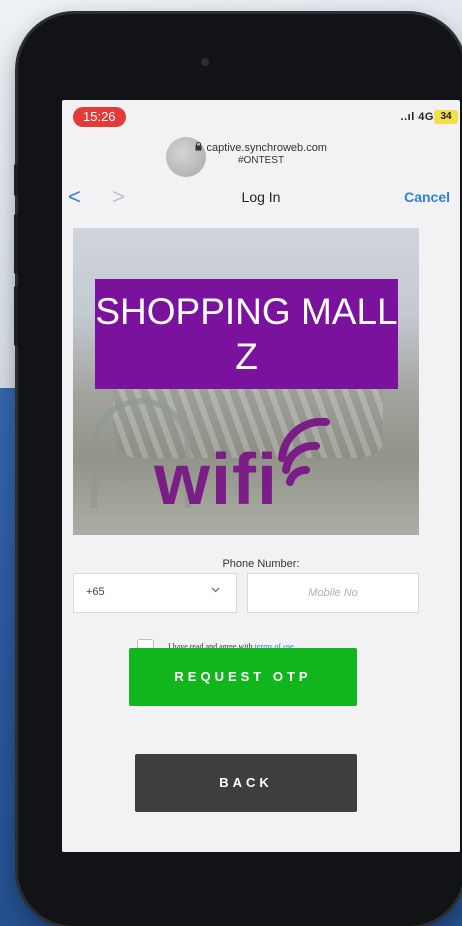  What do you see at coordinates (99, 117) in the screenshot?
I see `status-time: 15:26` at bounding box center [99, 117].